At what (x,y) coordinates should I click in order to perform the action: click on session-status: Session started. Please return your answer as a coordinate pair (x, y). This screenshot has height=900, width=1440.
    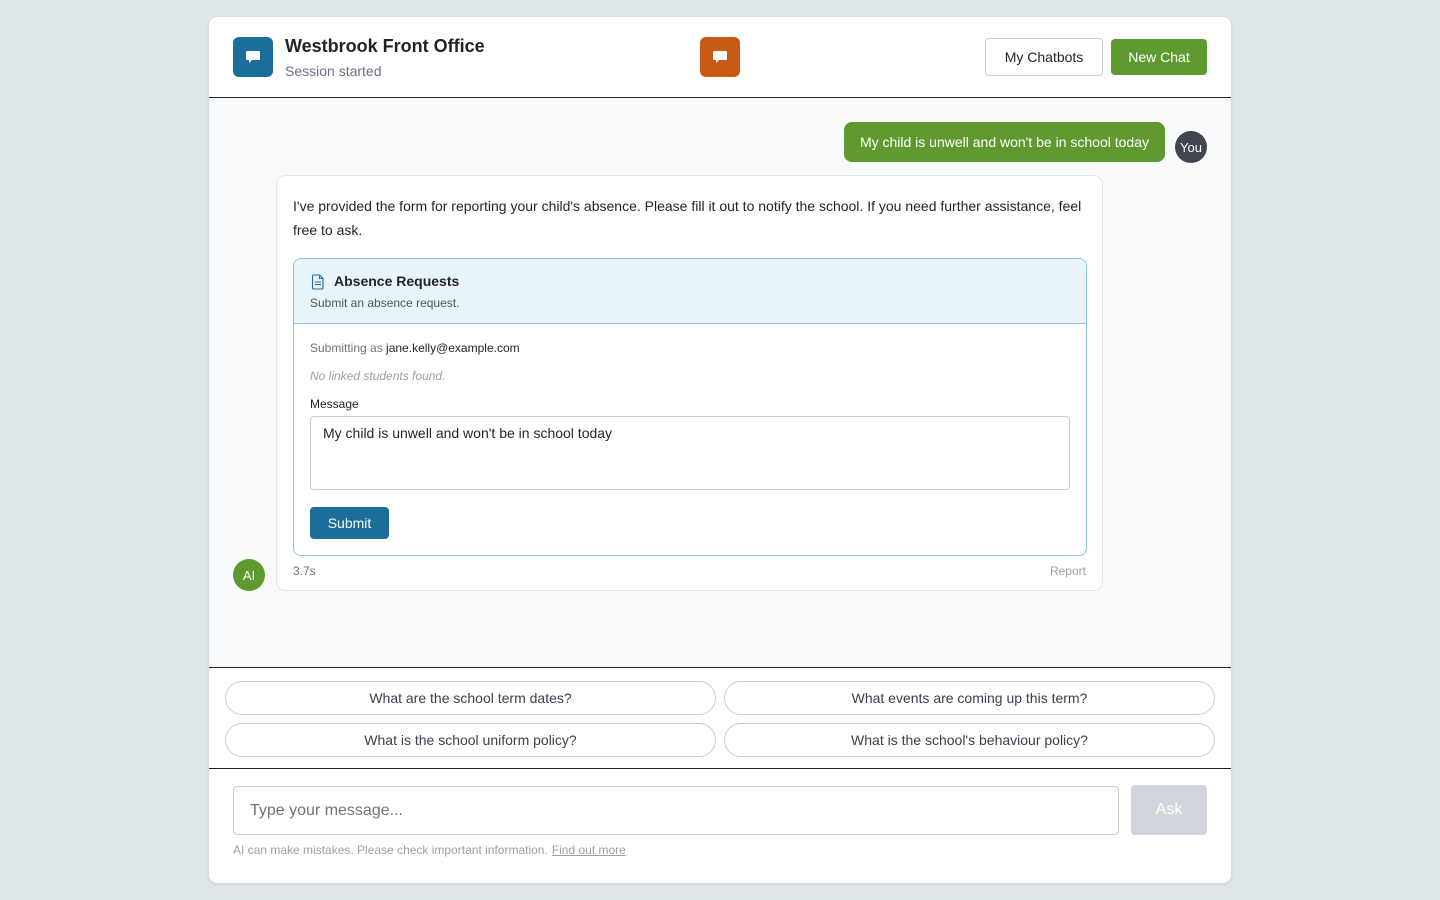
    Looking at the image, I should click on (333, 71).